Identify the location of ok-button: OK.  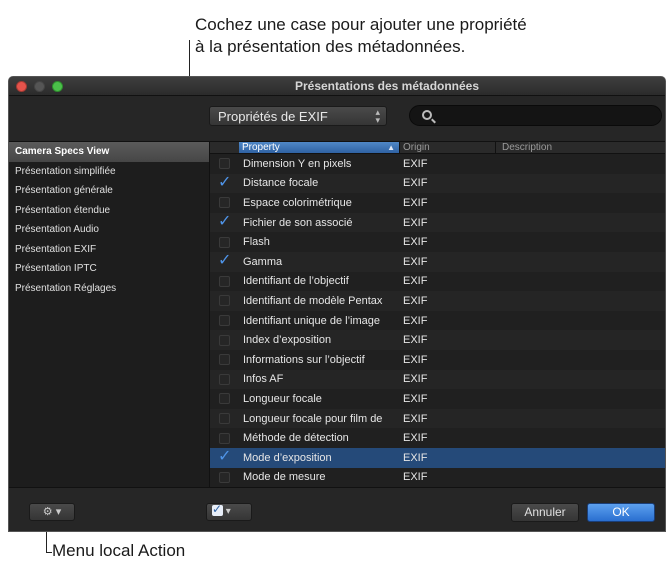
(621, 512).